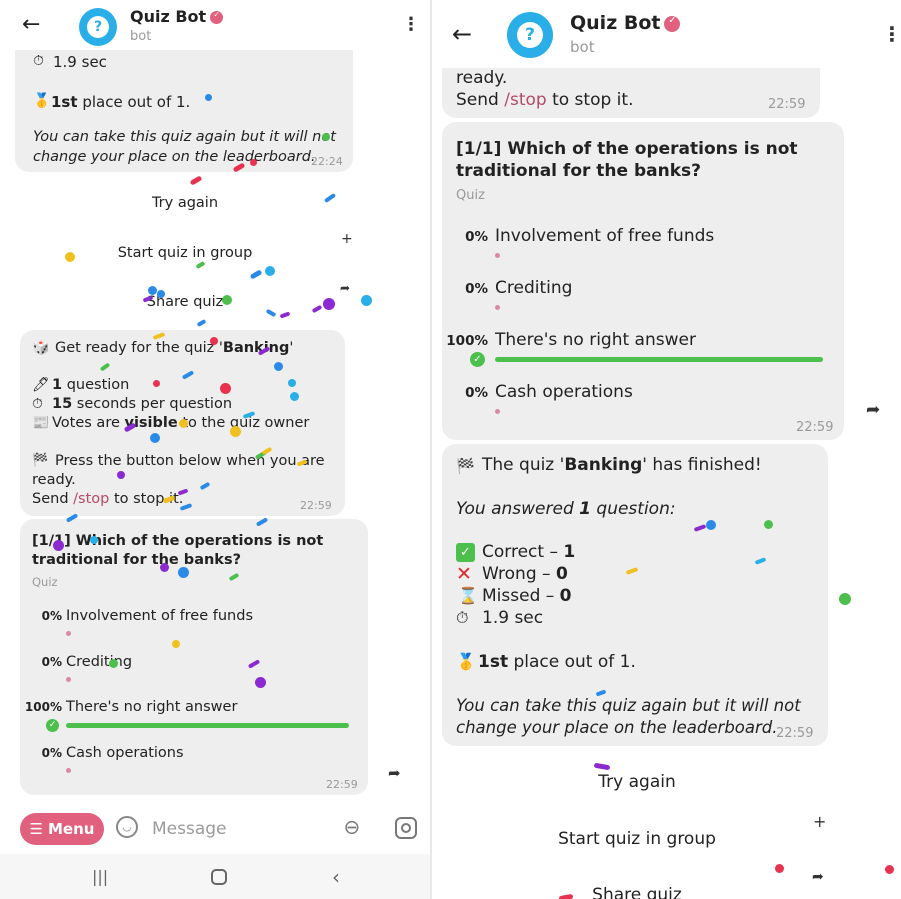 This screenshot has height=899, width=901. Describe the element at coordinates (527, 596) in the screenshot. I see `missed-count: Missed – 0` at that location.